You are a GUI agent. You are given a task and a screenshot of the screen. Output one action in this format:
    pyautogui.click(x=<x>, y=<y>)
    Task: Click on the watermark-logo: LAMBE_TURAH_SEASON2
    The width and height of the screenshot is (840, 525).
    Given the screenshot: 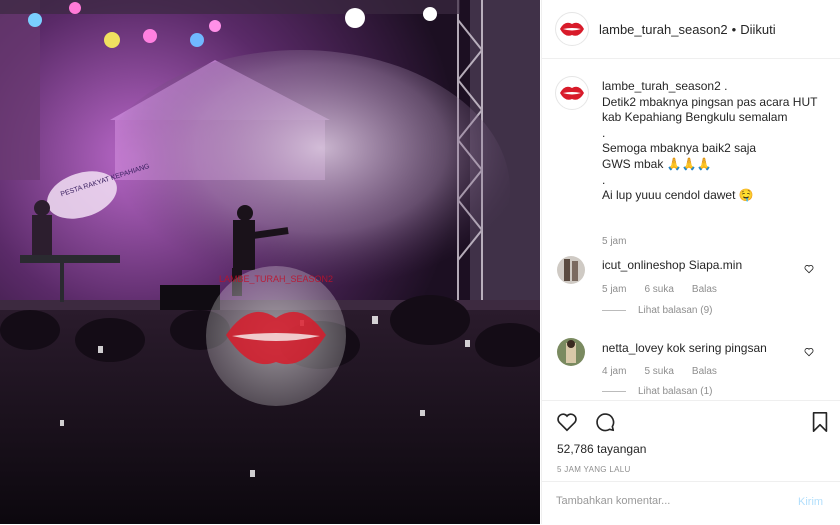 What is the action you would take?
    pyautogui.click(x=276, y=336)
    